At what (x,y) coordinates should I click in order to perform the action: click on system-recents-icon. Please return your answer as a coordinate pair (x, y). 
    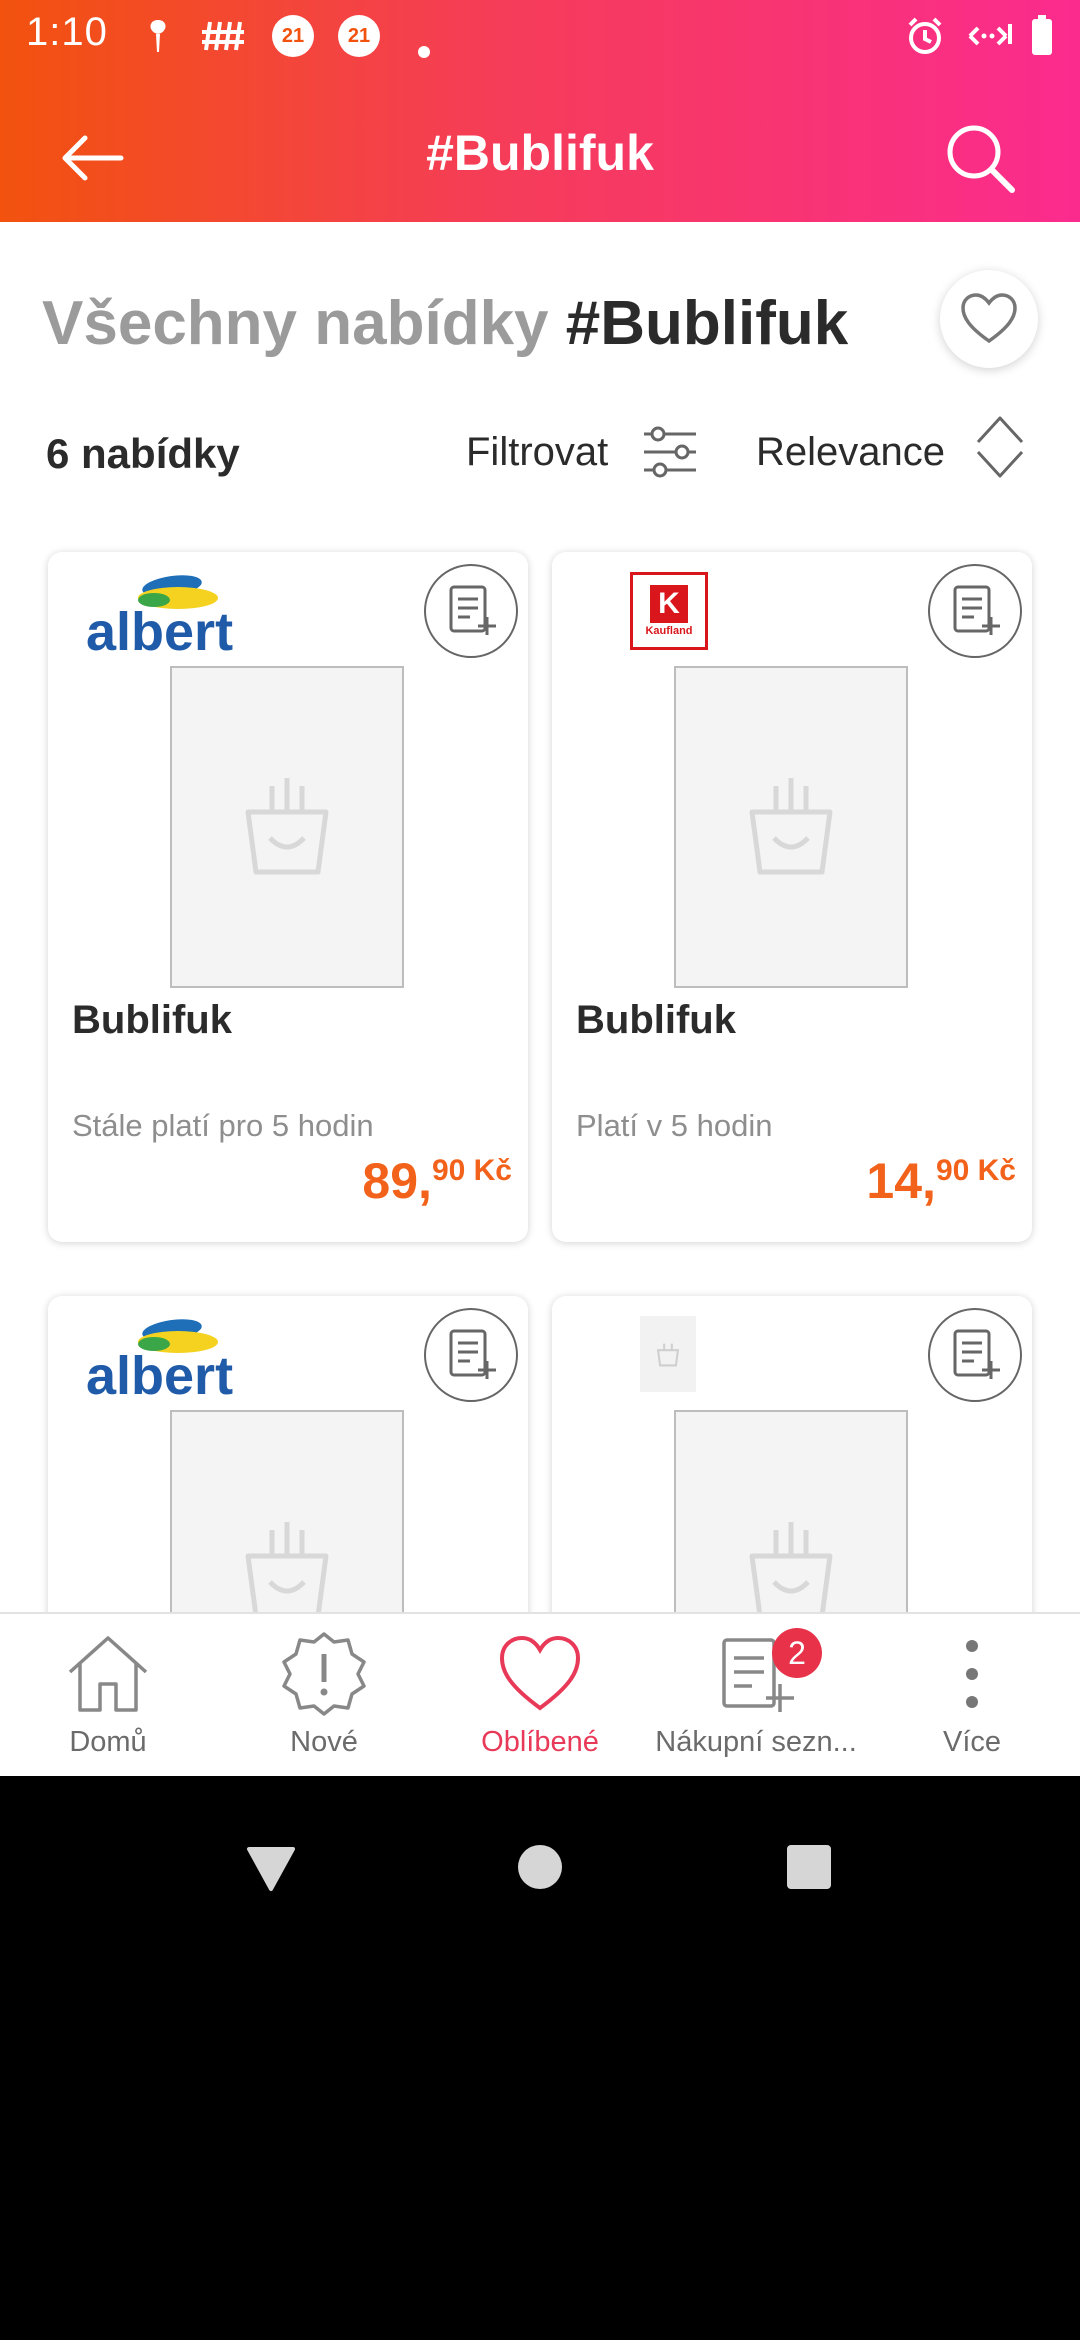
    Looking at the image, I should click on (809, 1867).